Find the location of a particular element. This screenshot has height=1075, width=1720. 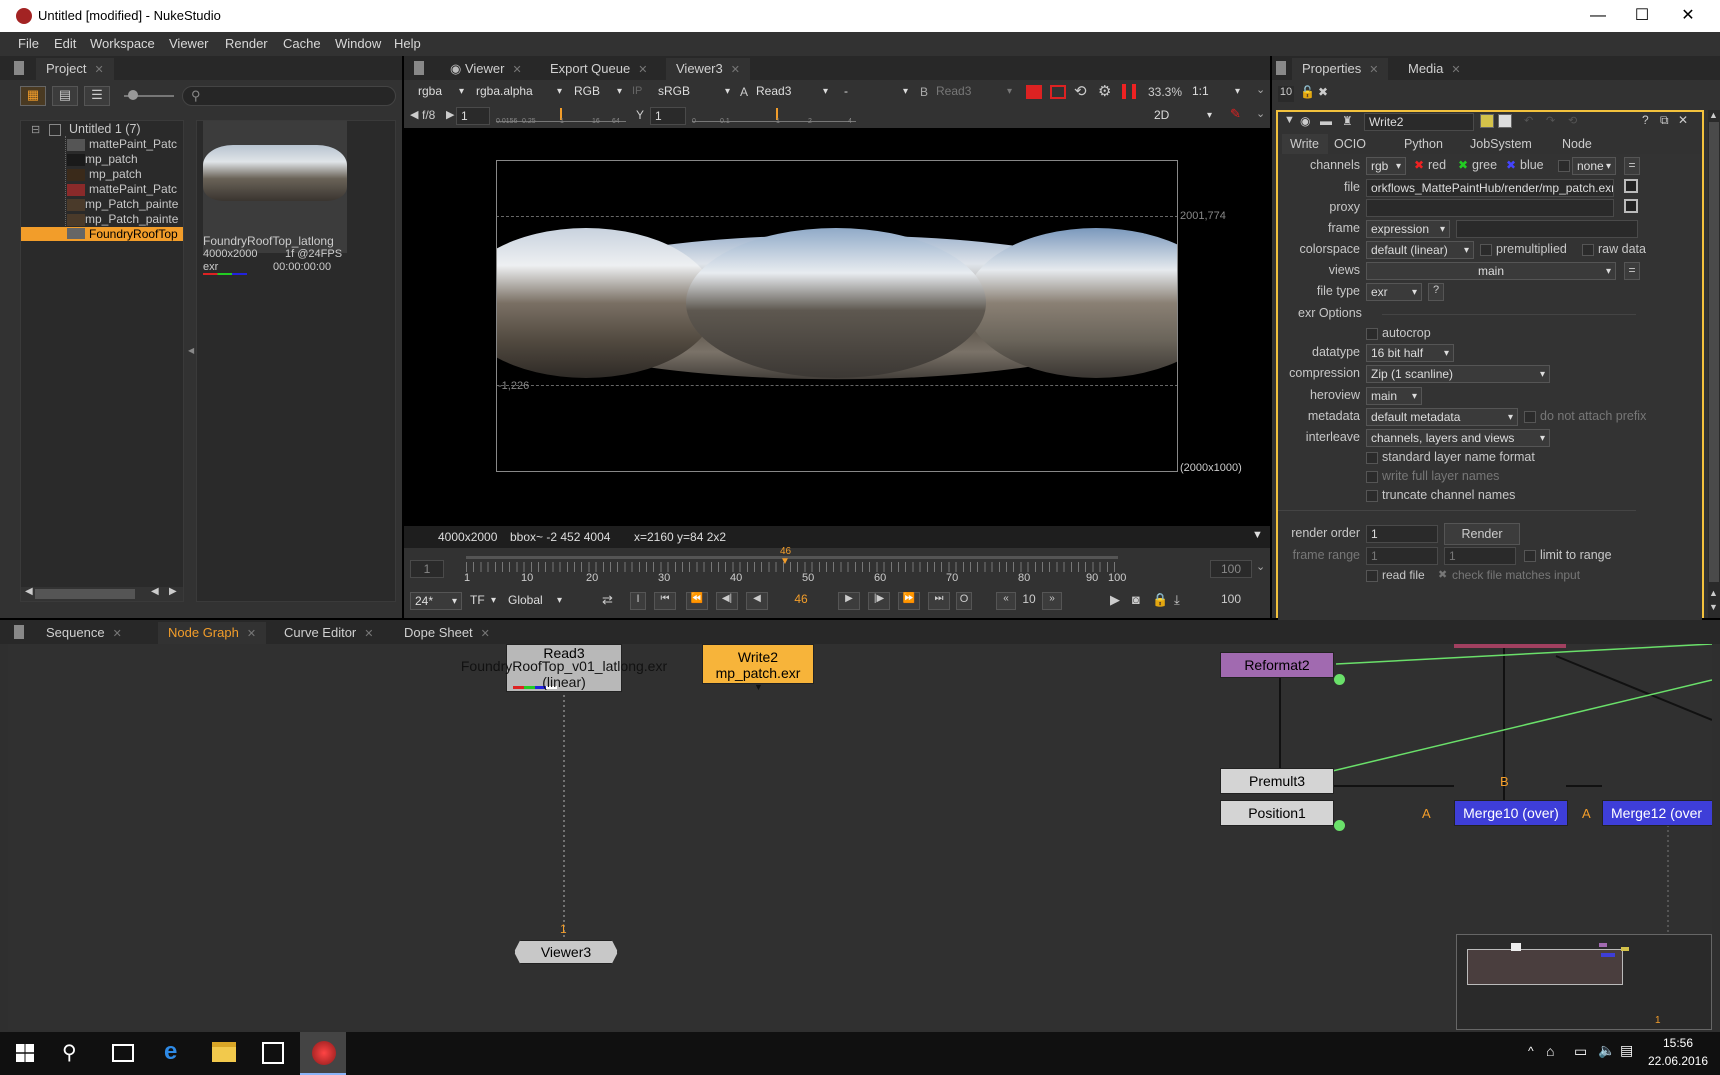

skip-back-icon: « is located at coordinates (1006, 601).